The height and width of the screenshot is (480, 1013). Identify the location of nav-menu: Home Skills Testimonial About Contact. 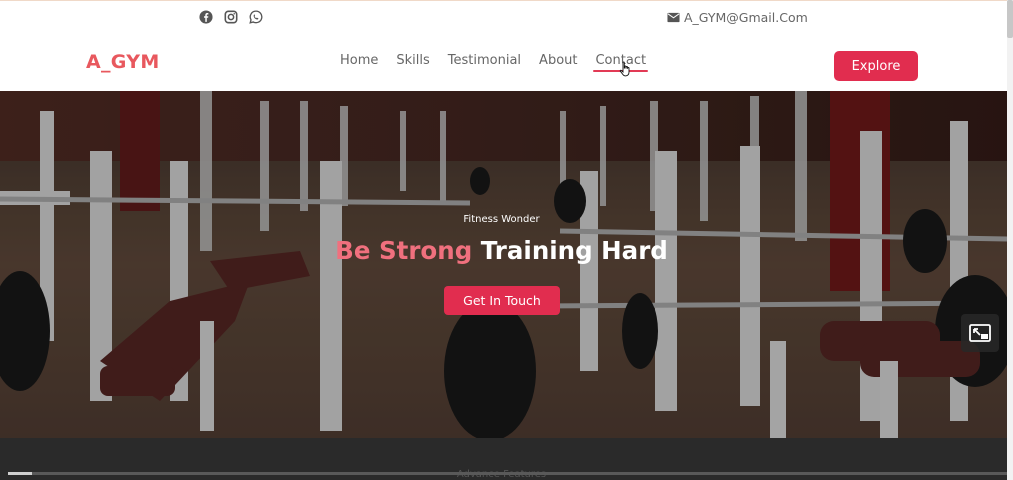
(494, 62).